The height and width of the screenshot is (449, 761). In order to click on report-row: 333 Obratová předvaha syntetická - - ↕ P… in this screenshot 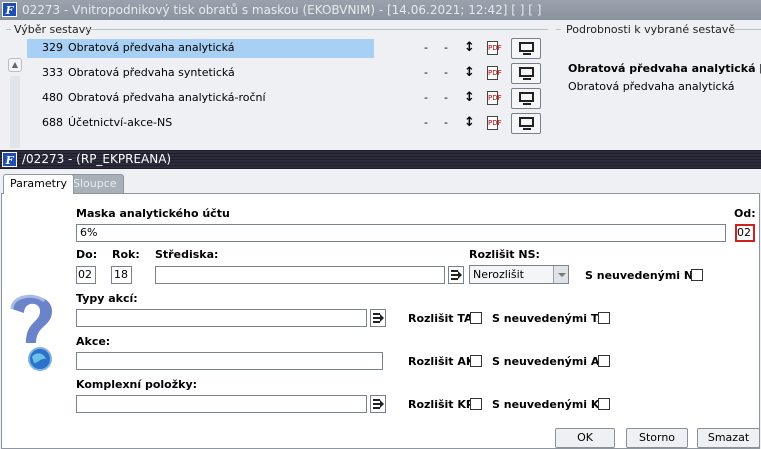, I will do `click(287, 73)`.